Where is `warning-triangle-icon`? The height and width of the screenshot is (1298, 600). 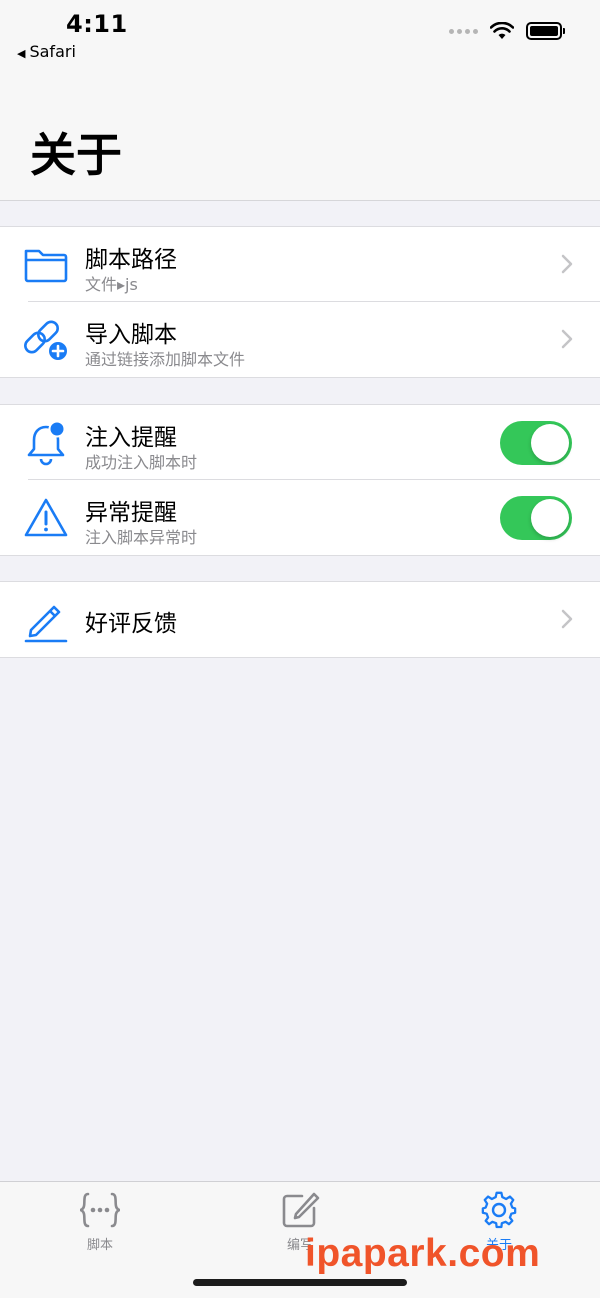
warning-triangle-icon is located at coordinates (46, 517).